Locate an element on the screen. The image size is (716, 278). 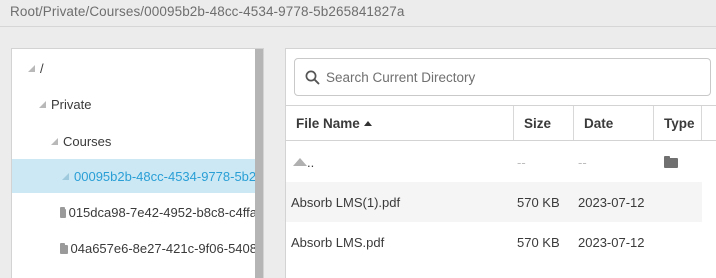
column-header-size: Size is located at coordinates (544, 123).